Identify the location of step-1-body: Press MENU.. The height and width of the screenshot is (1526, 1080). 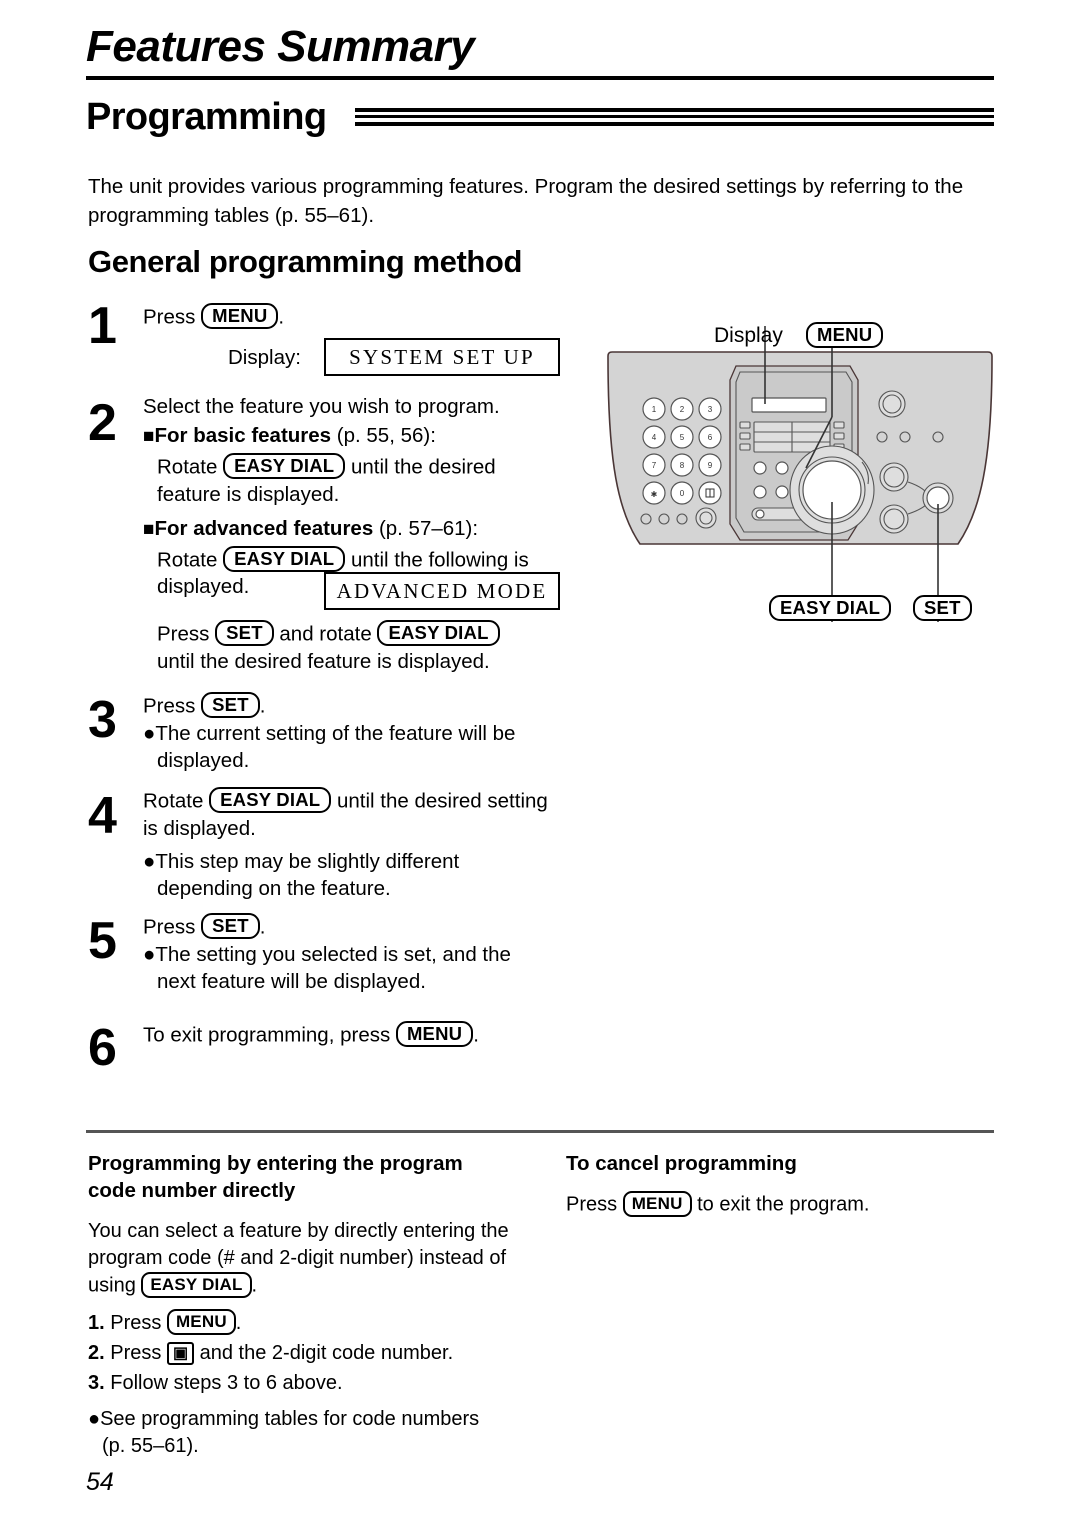
(213, 317).